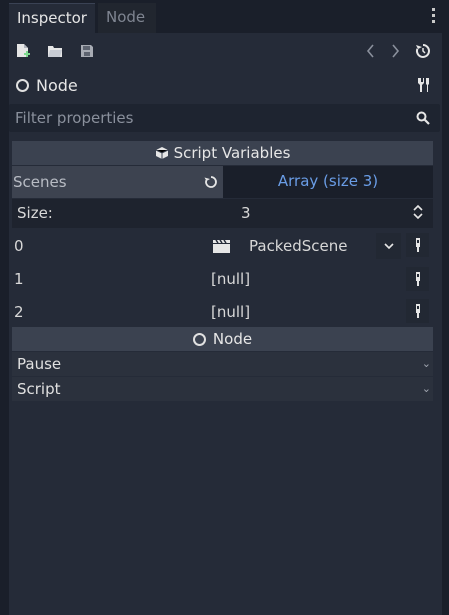  What do you see at coordinates (23, 51) in the screenshot?
I see `new-resource-icon` at bounding box center [23, 51].